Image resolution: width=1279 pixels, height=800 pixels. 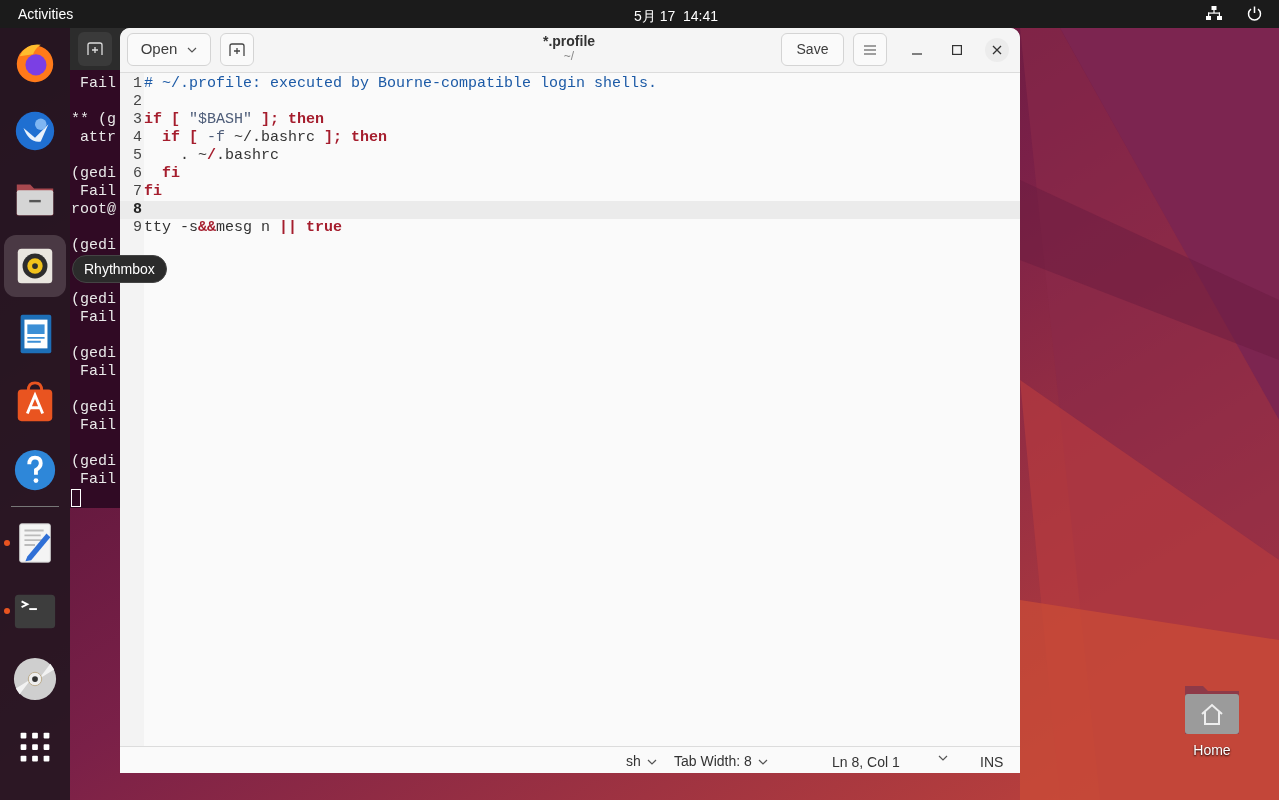 I want to click on code-line: # ~/.profile: executed by Bourne-compatible login shells., so click(x=401, y=84).